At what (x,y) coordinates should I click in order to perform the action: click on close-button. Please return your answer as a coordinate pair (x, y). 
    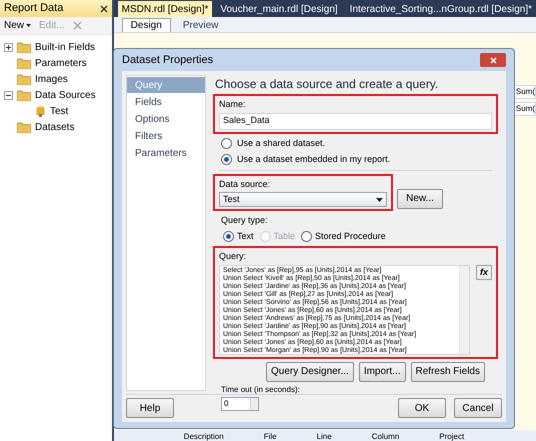
    Looking at the image, I should click on (493, 60).